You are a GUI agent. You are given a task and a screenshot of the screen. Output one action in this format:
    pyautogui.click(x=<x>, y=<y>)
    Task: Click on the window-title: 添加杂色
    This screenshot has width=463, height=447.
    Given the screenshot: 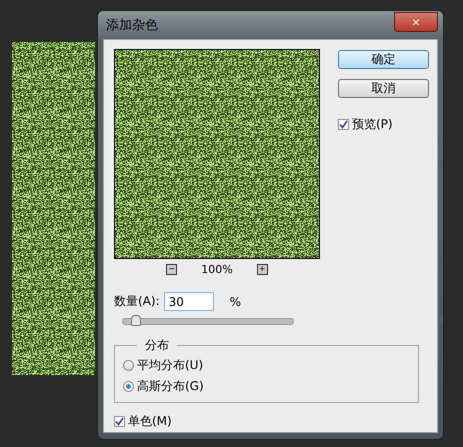 What is the action you would take?
    pyautogui.click(x=131, y=25)
    